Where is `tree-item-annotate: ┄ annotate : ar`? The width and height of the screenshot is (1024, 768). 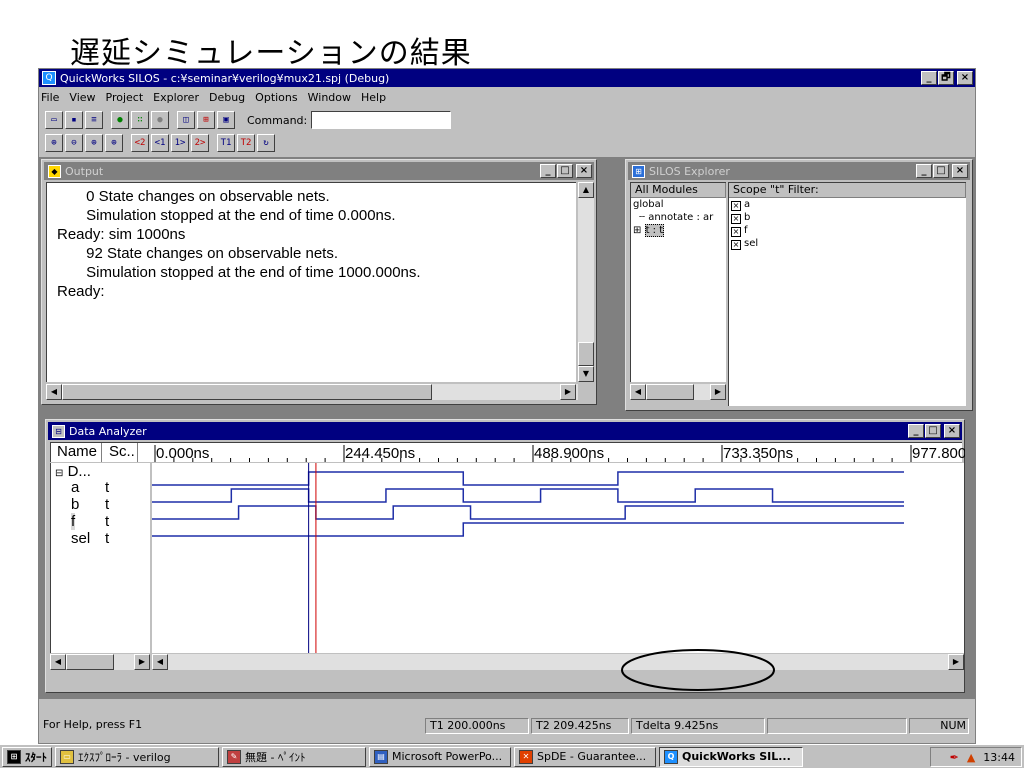
tree-item-annotate: ┄ annotate : ar is located at coordinates (678, 217).